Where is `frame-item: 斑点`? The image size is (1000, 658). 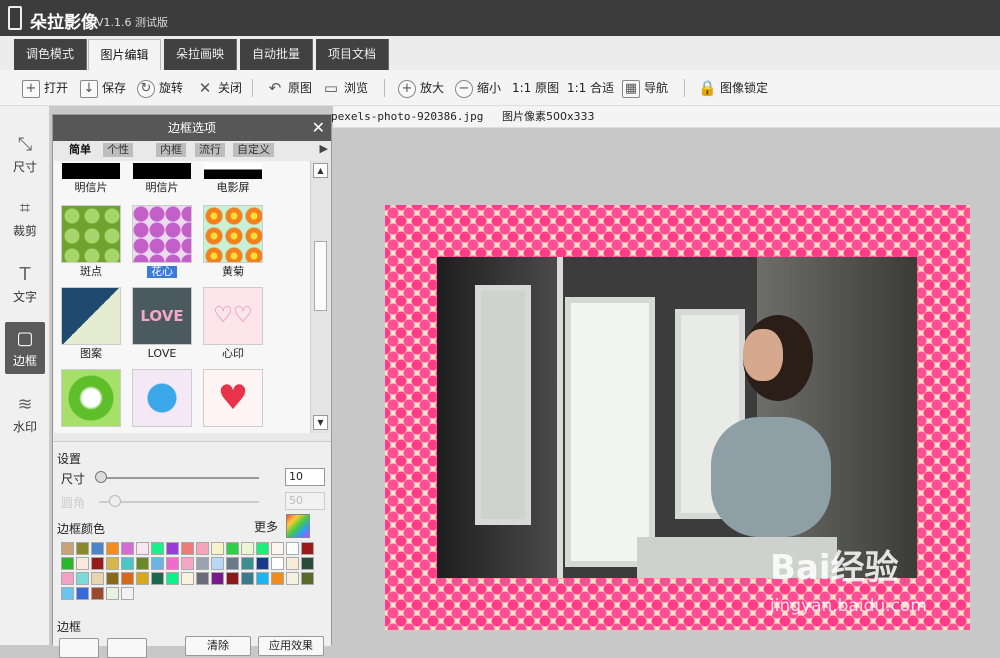
frame-item: 斑点 is located at coordinates (91, 241).